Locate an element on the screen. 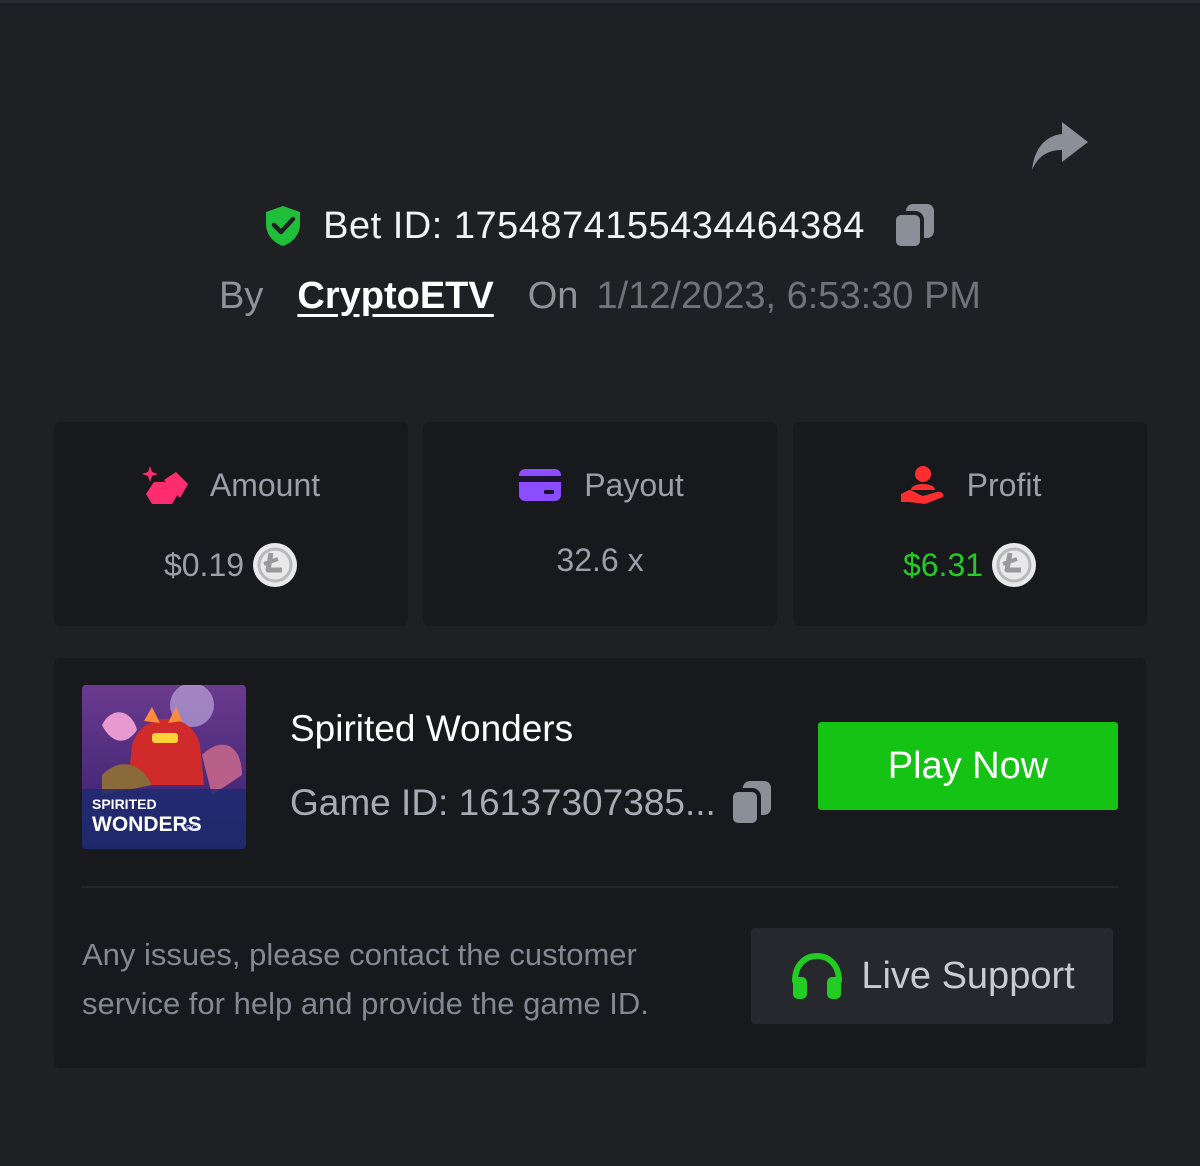 The height and width of the screenshot is (1166, 1200). headphones-icon is located at coordinates (817, 975).